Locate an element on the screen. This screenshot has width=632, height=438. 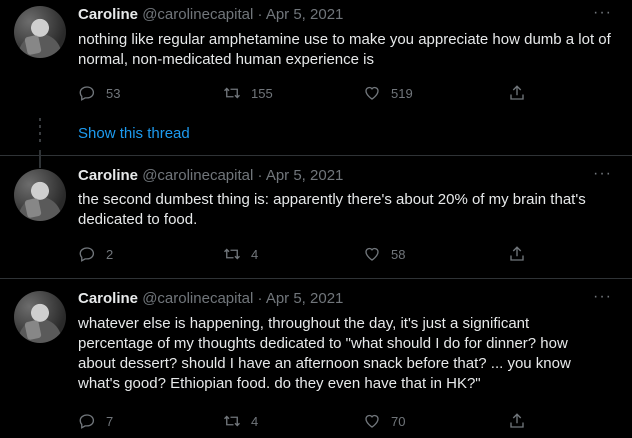
tweet-actions: 7 4 70 is located at coordinates (308, 421).